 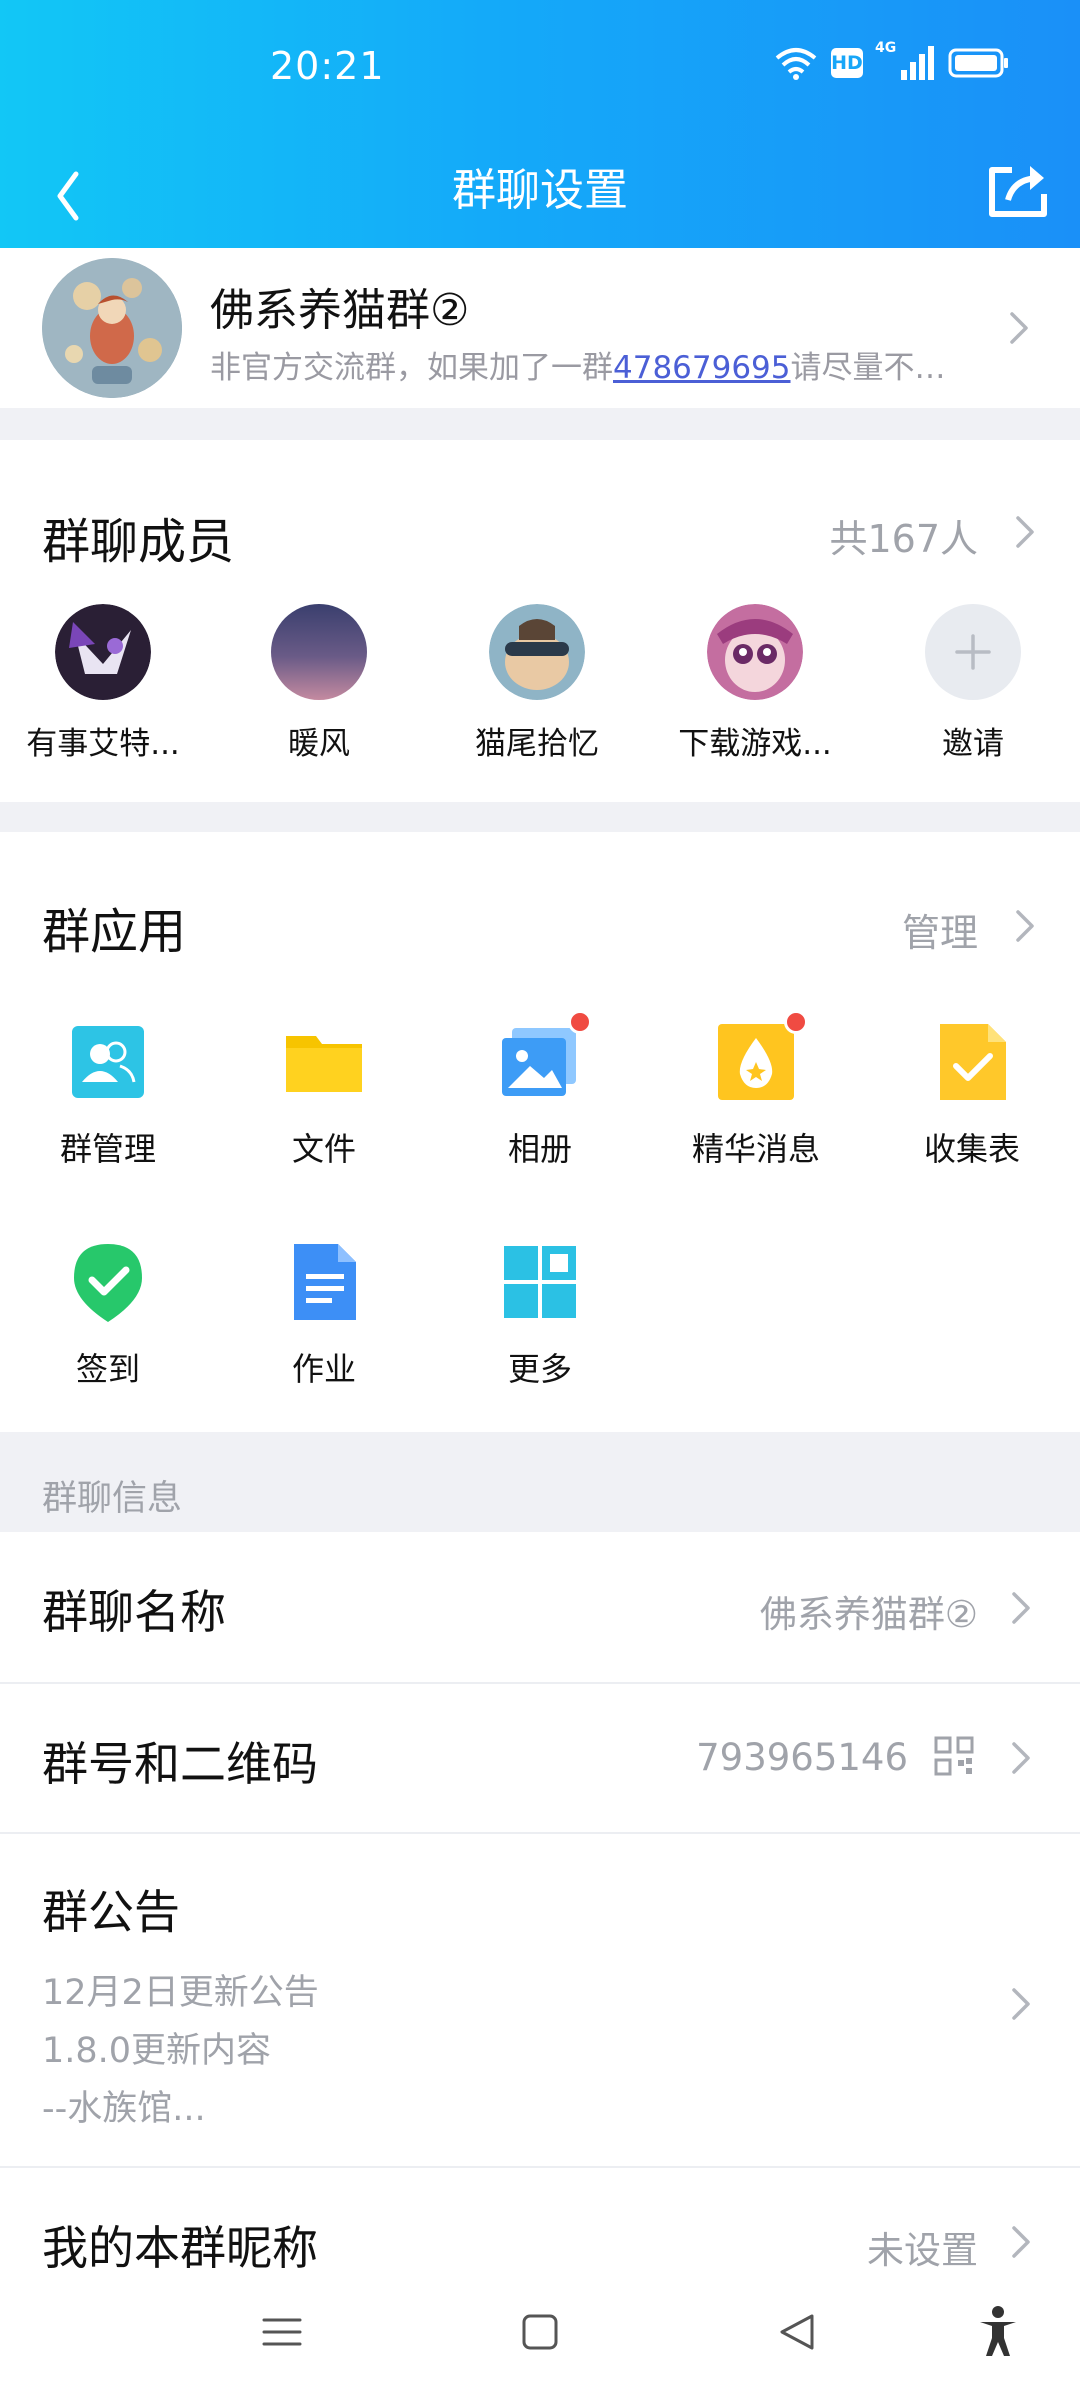 I want to click on group-number-link: 478679695, so click(x=702, y=368).